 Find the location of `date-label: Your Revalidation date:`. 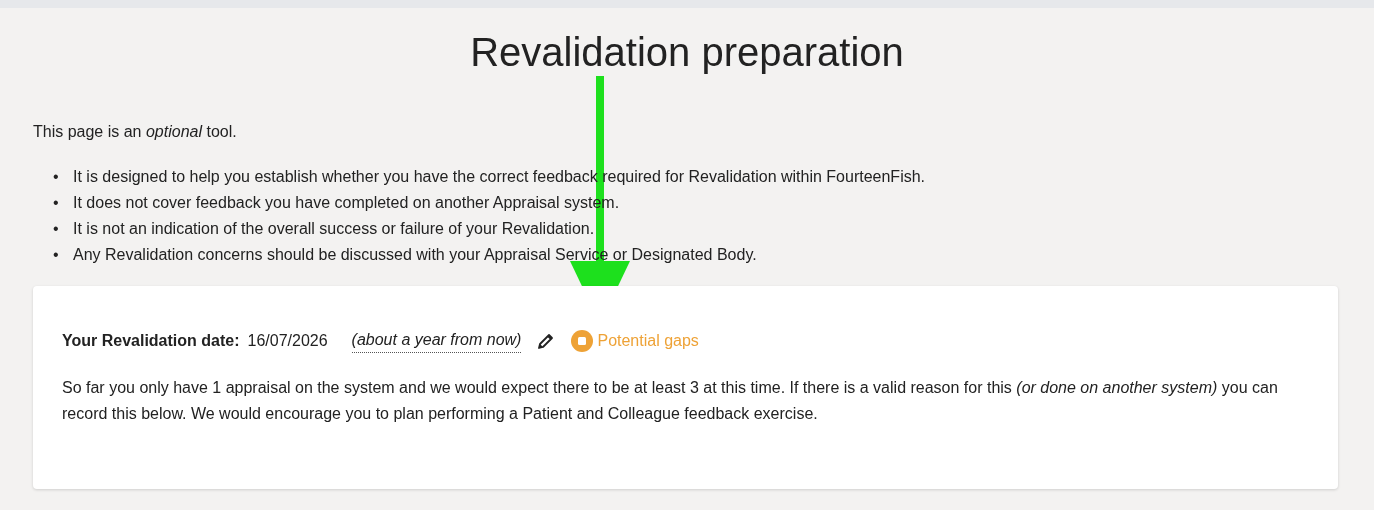

date-label: Your Revalidation date: is located at coordinates (151, 340).